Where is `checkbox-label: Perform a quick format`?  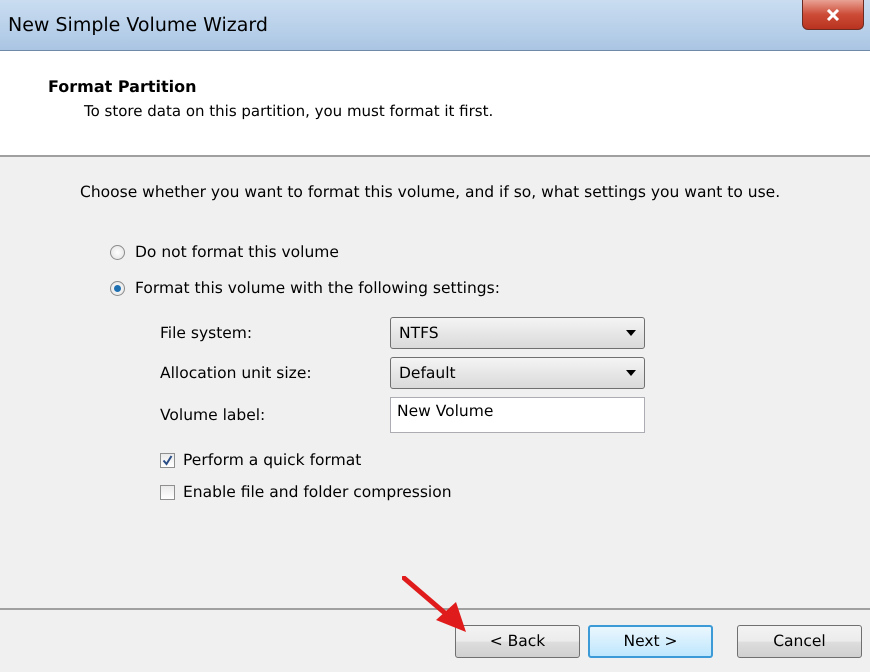 checkbox-label: Perform a quick format is located at coordinates (272, 460).